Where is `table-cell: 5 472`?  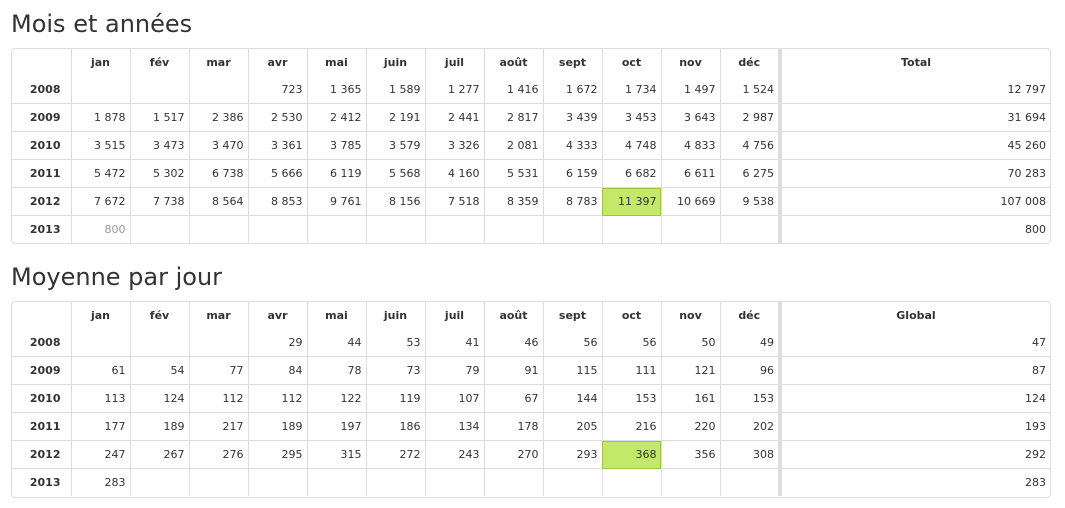 table-cell: 5 472 is located at coordinates (100, 173).